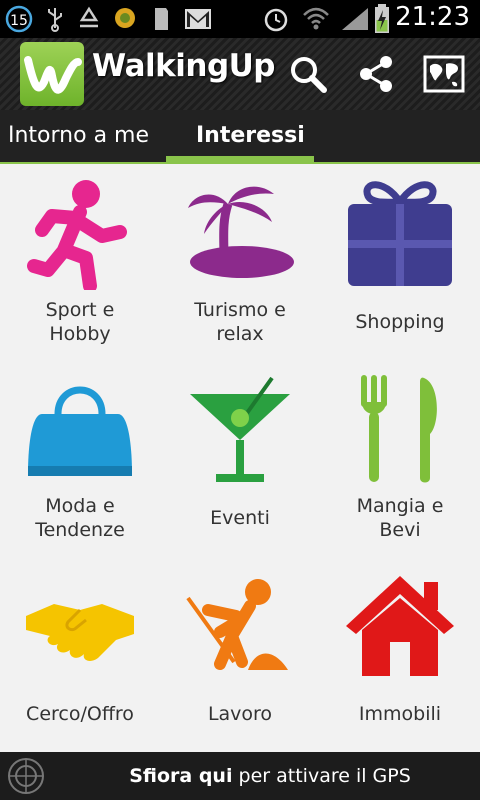  Describe the element at coordinates (240, 159) in the screenshot. I see `tab-selected-indicator` at that location.